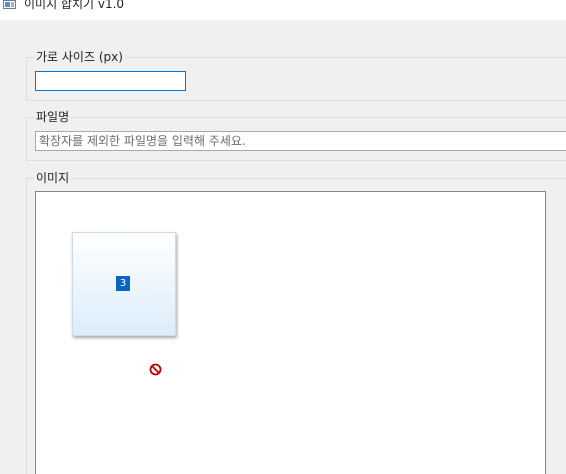 This screenshot has width=566, height=474. What do you see at coordinates (283, 10) in the screenshot?
I see `title-bar: 이미지 합치기 v1.0` at bounding box center [283, 10].